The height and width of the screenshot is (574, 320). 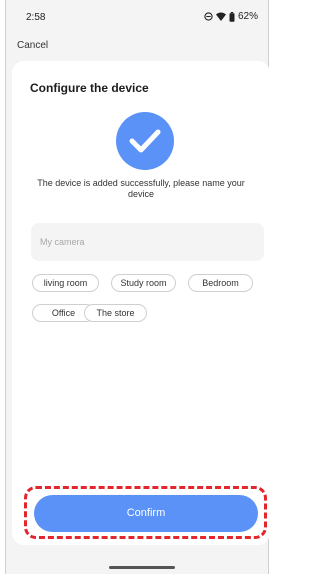 What do you see at coordinates (247, 16) in the screenshot?
I see `battery-percentage: 62%` at bounding box center [247, 16].